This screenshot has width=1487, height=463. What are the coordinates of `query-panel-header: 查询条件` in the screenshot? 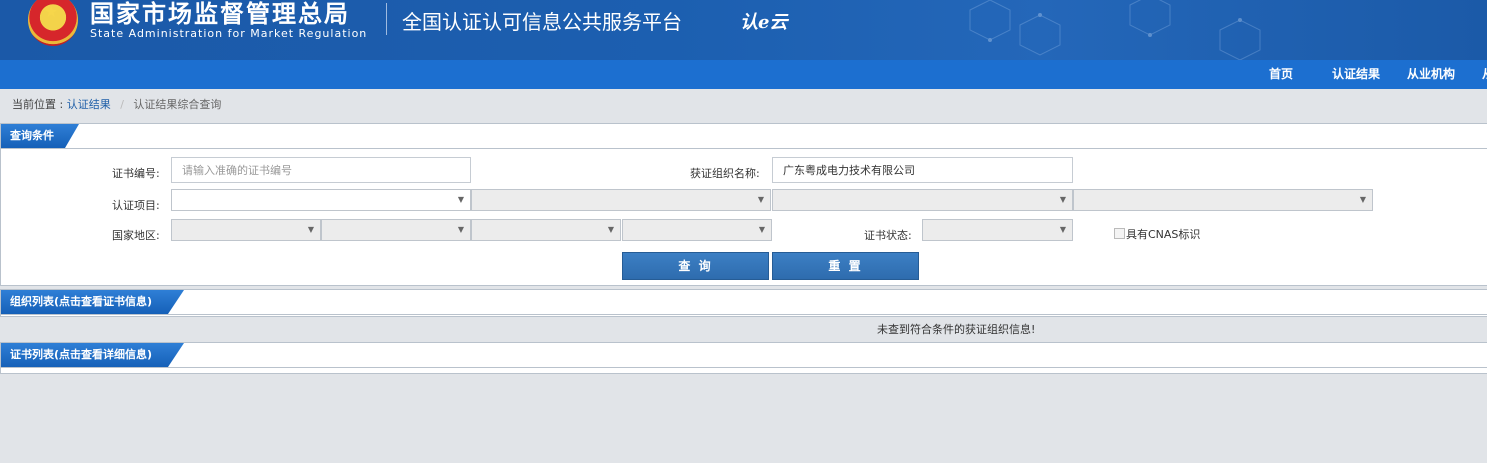 It's located at (744, 136).